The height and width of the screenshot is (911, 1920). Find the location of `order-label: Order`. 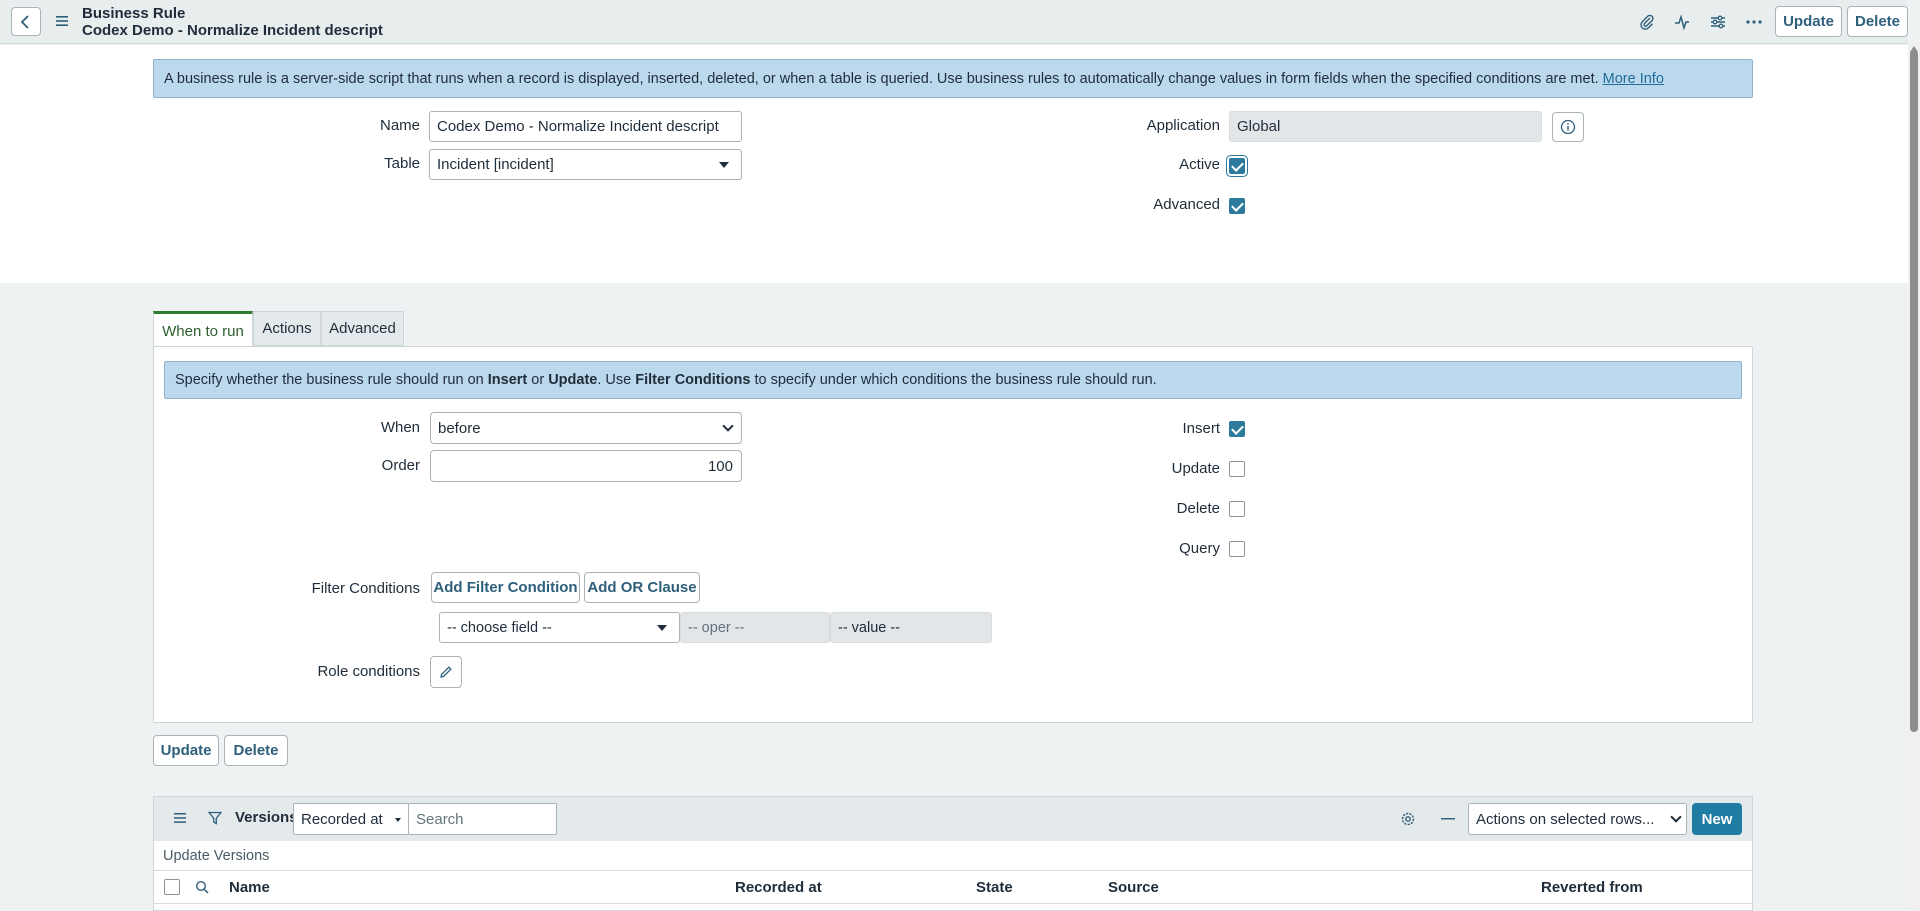

order-label: Order is located at coordinates (400, 465).